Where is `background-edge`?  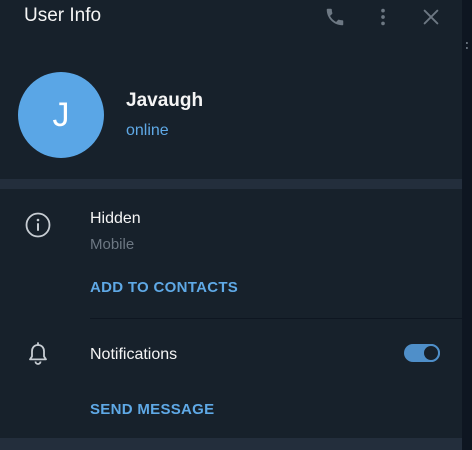 background-edge is located at coordinates (467, 225).